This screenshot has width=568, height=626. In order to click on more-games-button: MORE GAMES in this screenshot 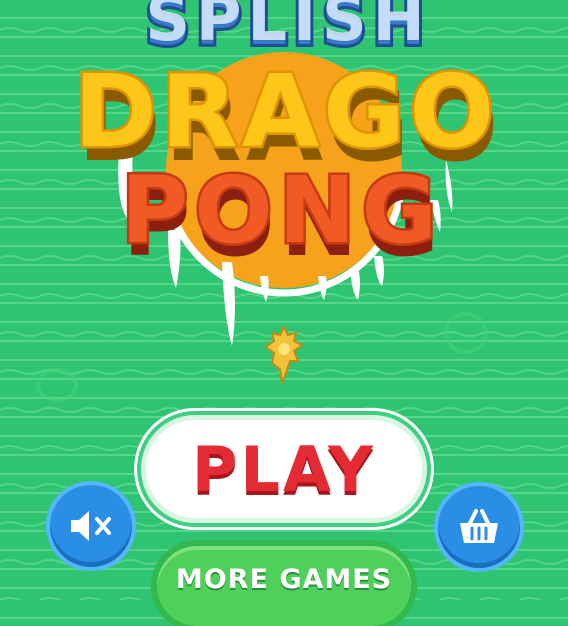, I will do `click(284, 586)`.